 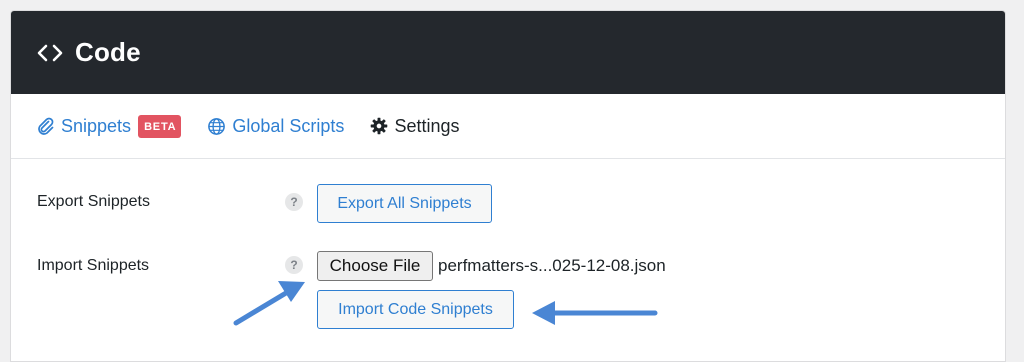 What do you see at coordinates (294, 202) in the screenshot?
I see `export-help-icon: ?` at bounding box center [294, 202].